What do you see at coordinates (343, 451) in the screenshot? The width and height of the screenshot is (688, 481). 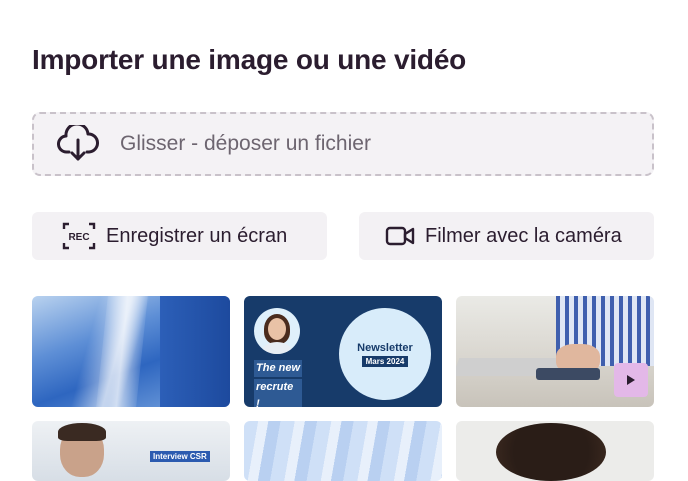 I see `media-thumbnail-curtain` at bounding box center [343, 451].